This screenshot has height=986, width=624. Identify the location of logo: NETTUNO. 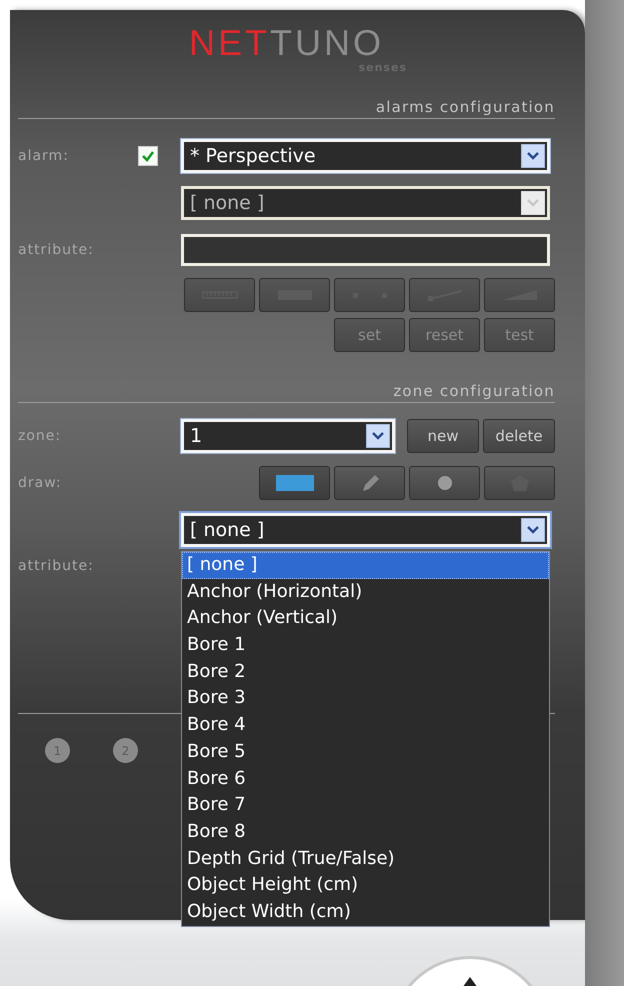
(286, 43).